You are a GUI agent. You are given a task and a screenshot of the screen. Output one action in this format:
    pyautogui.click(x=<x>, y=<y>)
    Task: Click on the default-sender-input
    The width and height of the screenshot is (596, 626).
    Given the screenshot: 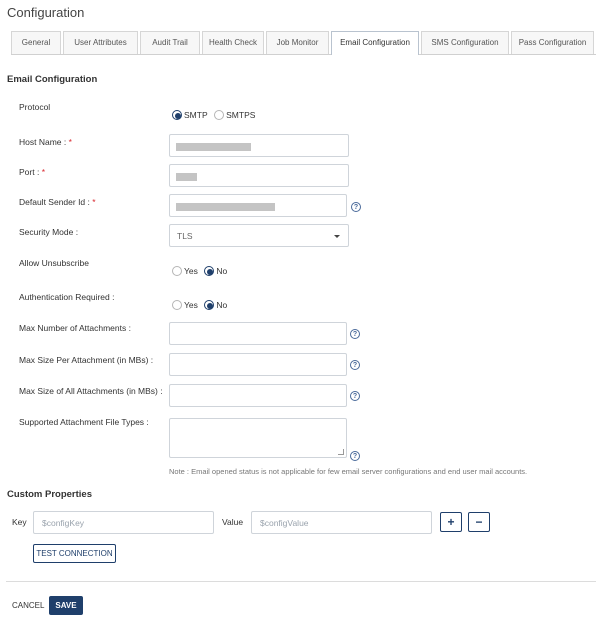 What is the action you would take?
    pyautogui.click(x=258, y=205)
    